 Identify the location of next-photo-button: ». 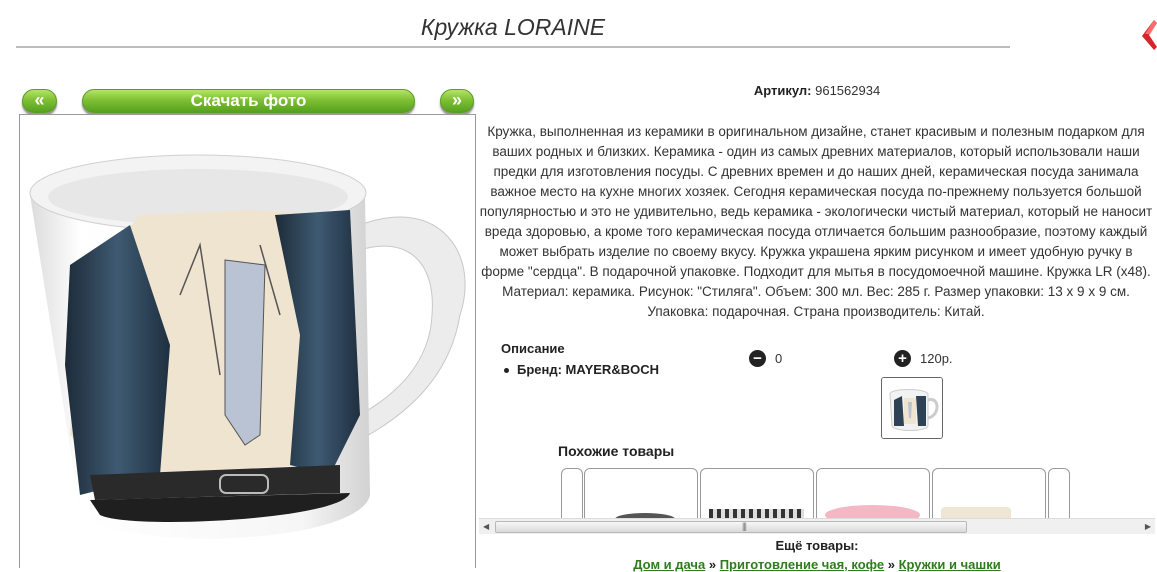
(457, 101).